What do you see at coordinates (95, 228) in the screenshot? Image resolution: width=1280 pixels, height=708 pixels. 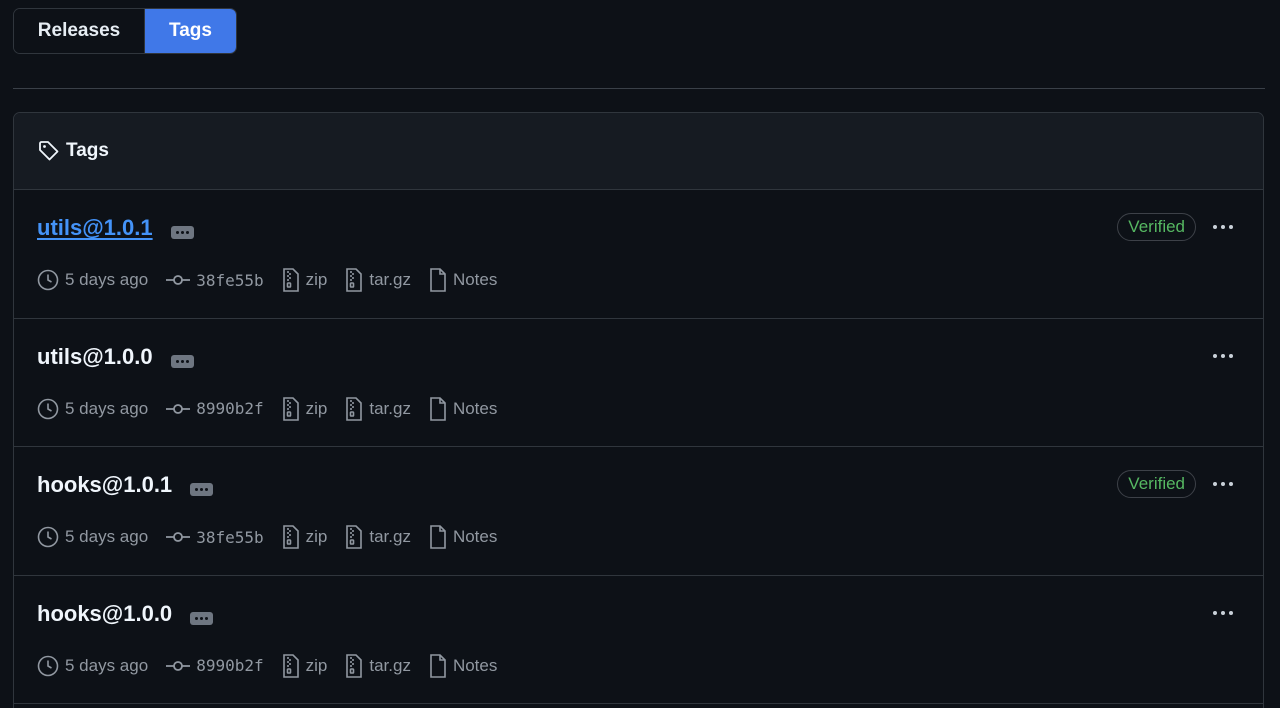 I see `tag-name-link: utils@1.0.1` at bounding box center [95, 228].